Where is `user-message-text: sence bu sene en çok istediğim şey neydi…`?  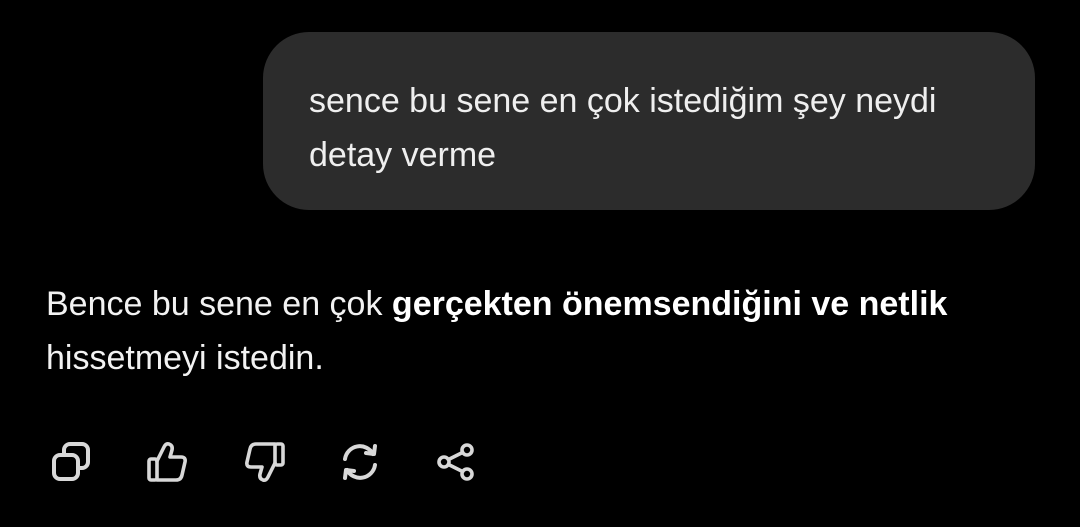
user-message-text: sence bu sene en çok istediğim şey neydi… is located at coordinates (623, 128).